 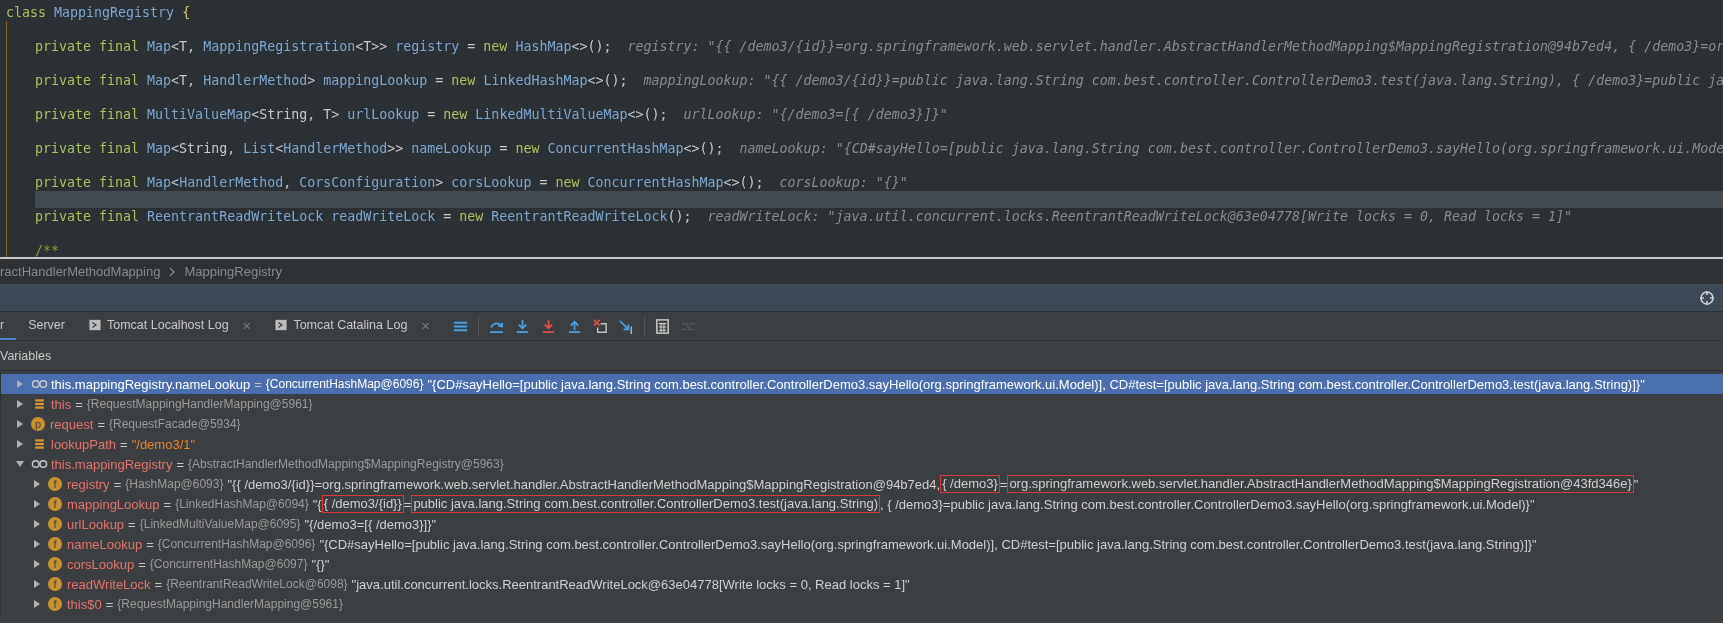 I want to click on variable-row, so click(x=862, y=384).